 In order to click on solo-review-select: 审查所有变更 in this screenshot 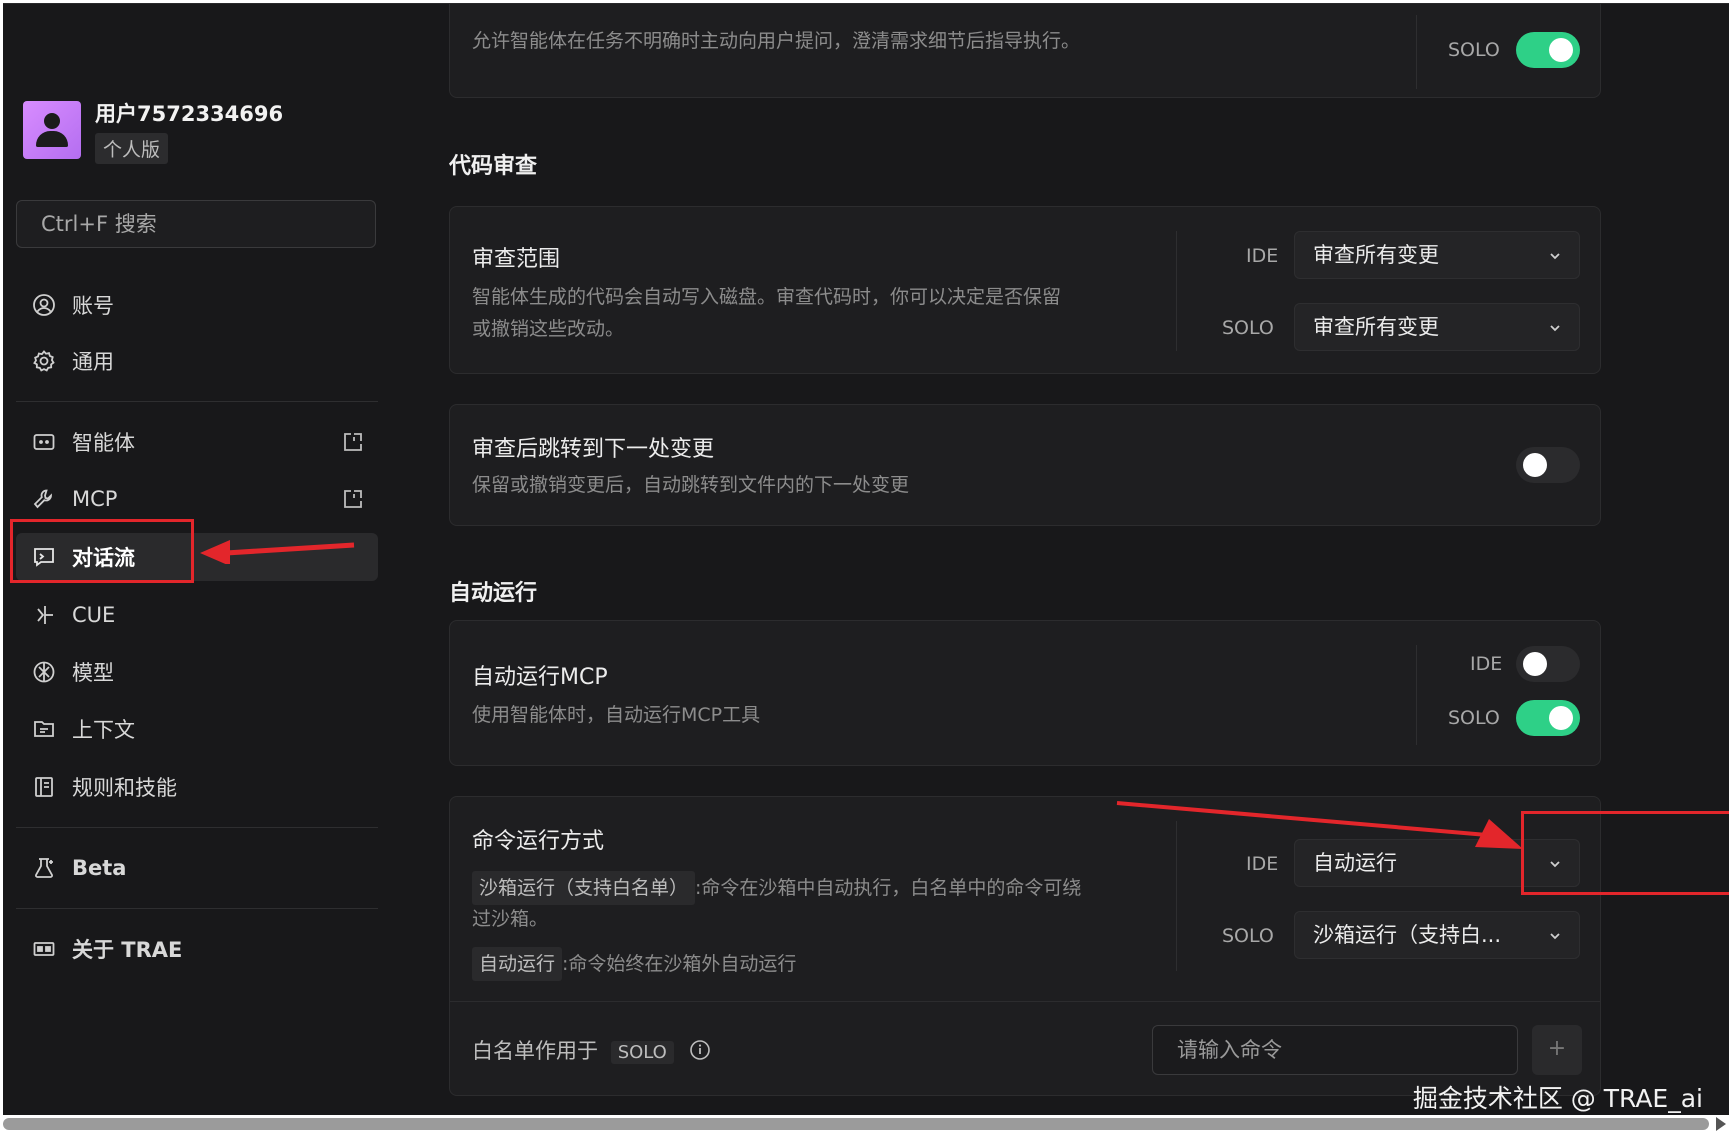, I will do `click(1437, 327)`.